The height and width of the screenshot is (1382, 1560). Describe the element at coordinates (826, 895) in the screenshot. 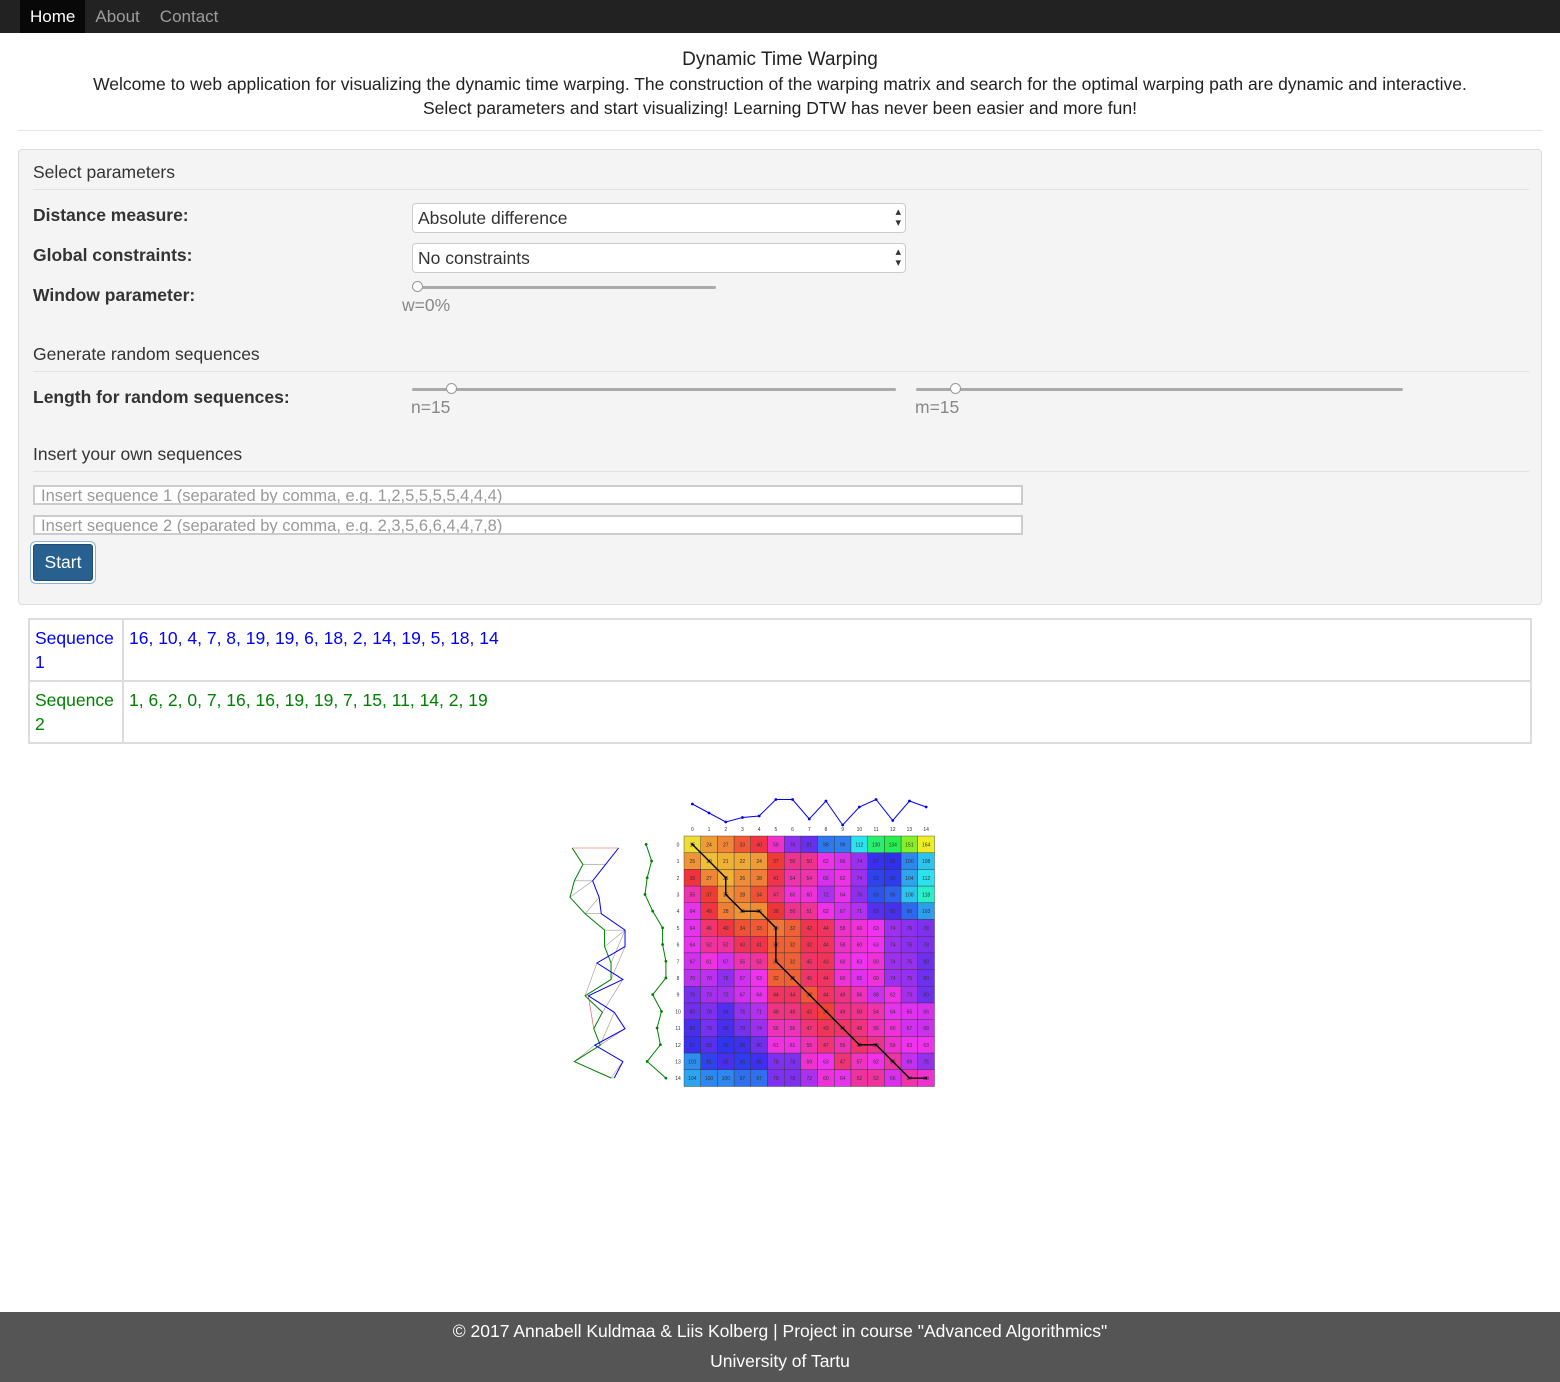

I see `matrix-cell-value: 72` at that location.